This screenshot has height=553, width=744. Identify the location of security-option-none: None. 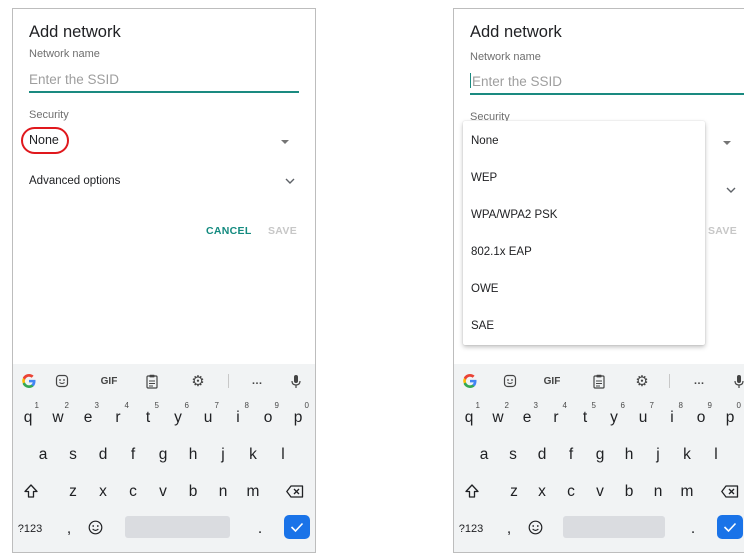
(485, 141).